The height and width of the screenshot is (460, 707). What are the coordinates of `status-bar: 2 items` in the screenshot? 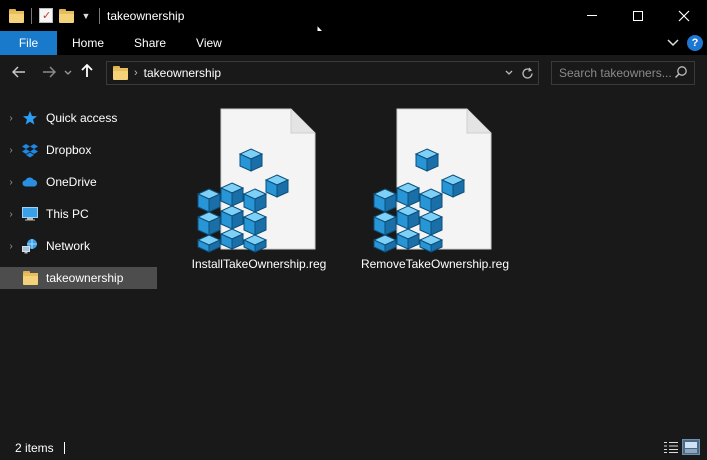 It's located at (353, 434).